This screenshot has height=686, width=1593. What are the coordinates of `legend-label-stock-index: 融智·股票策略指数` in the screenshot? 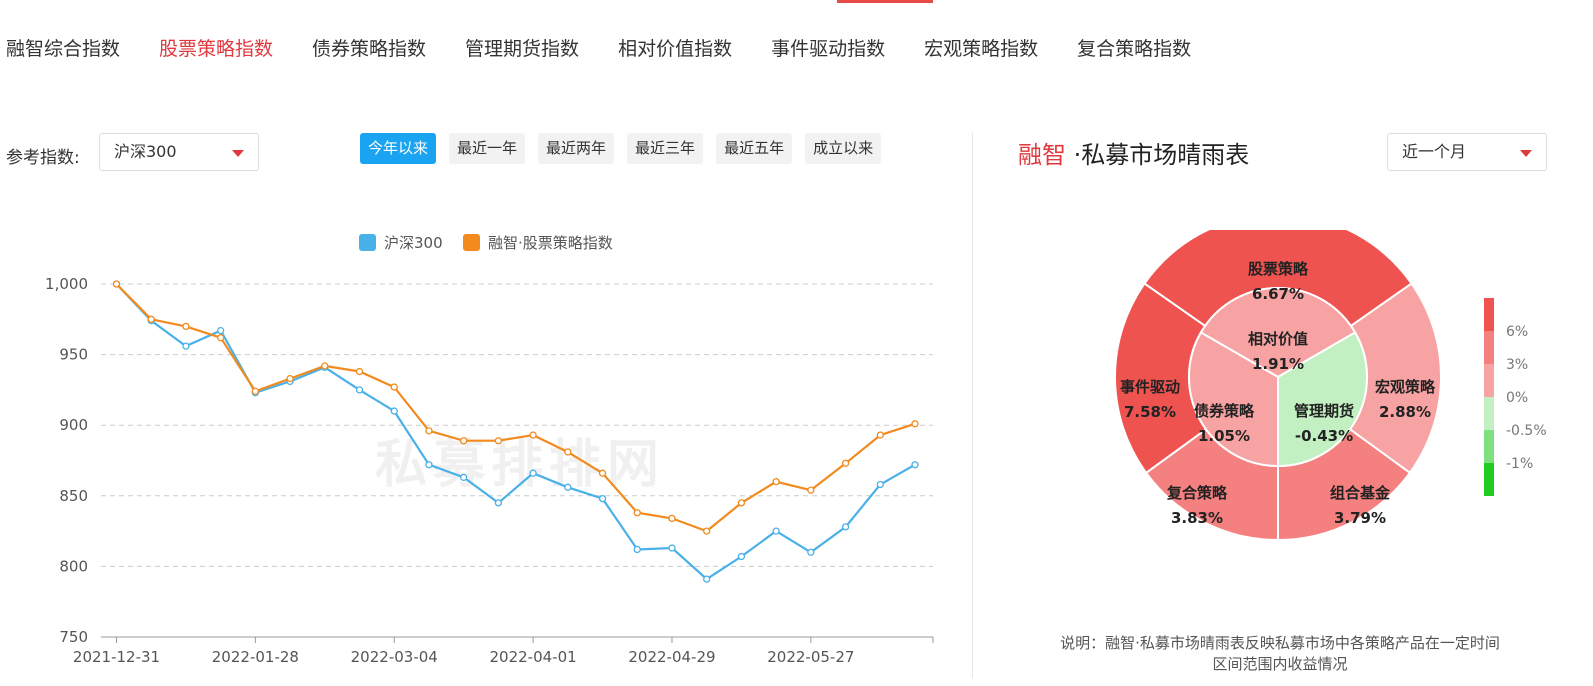 It's located at (550, 243).